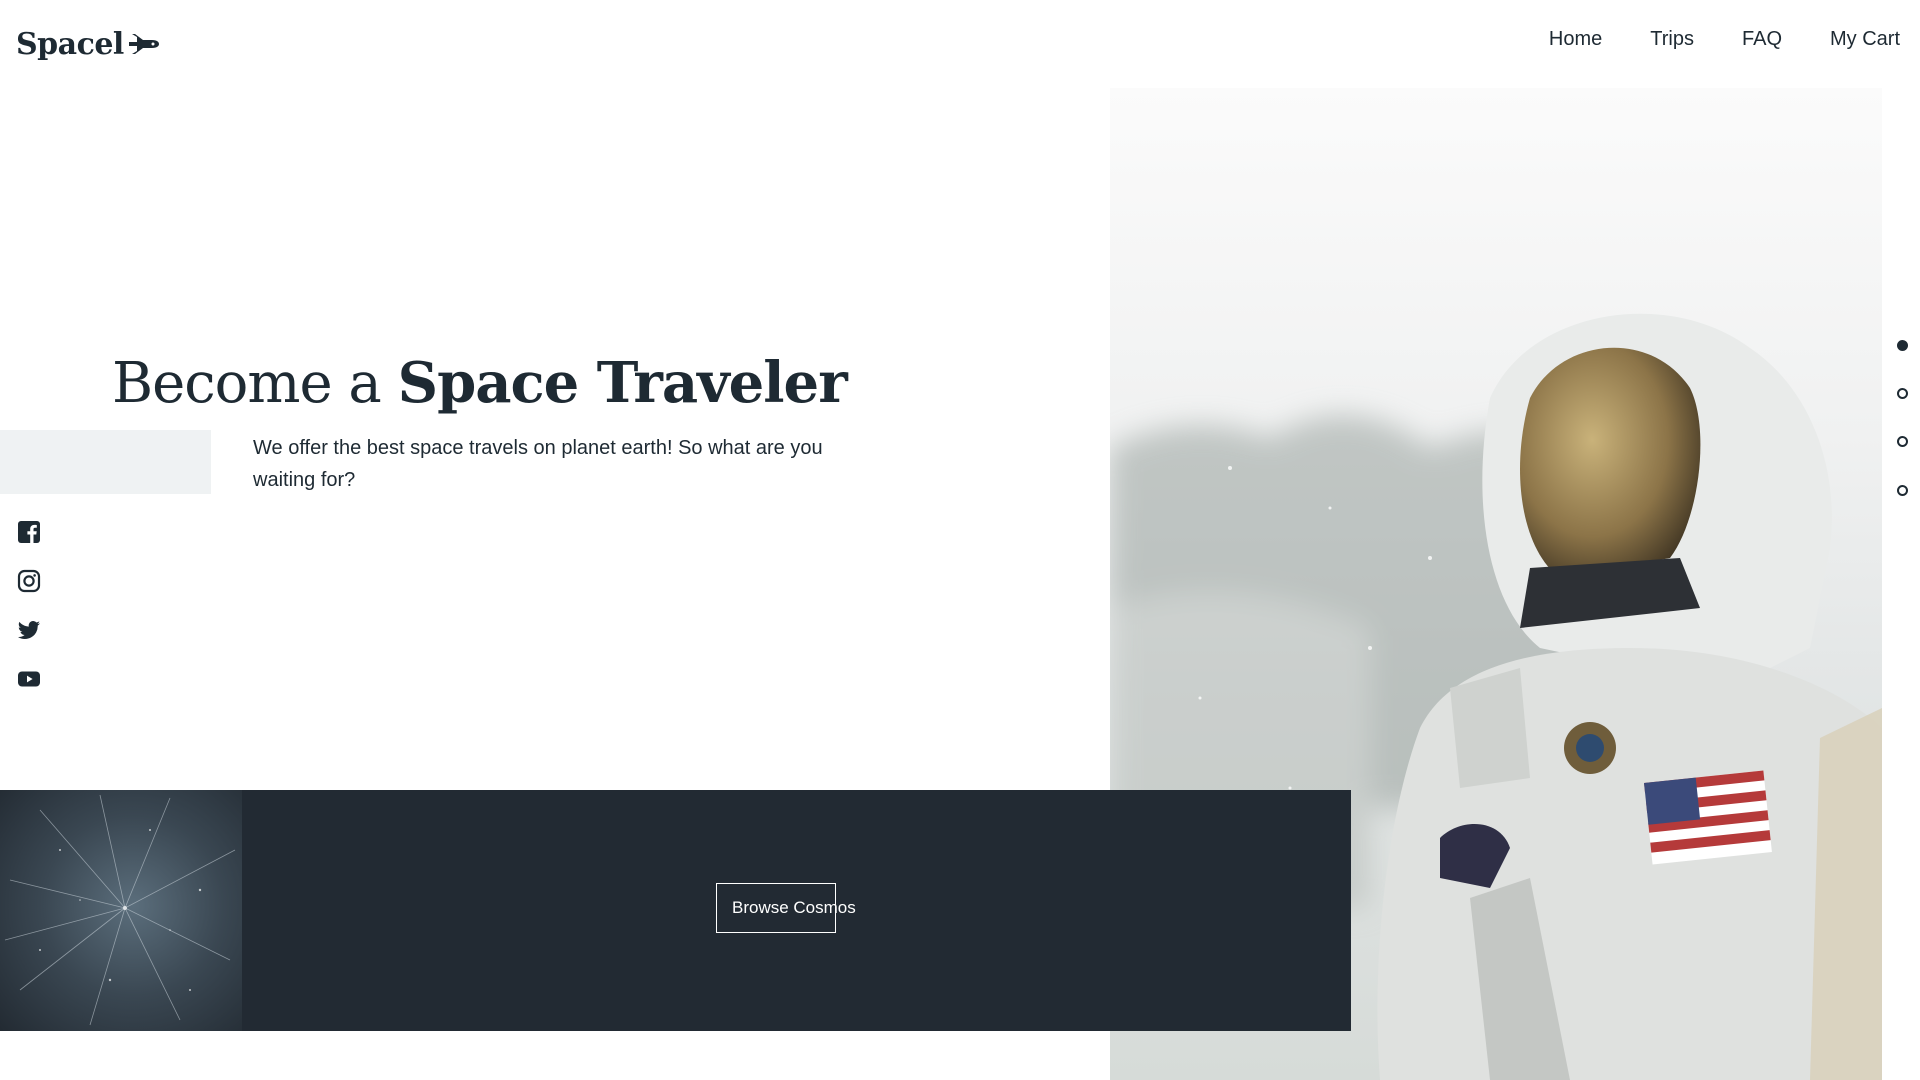  Describe the element at coordinates (1575, 39) in the screenshot. I see `nav-home: Home` at that location.